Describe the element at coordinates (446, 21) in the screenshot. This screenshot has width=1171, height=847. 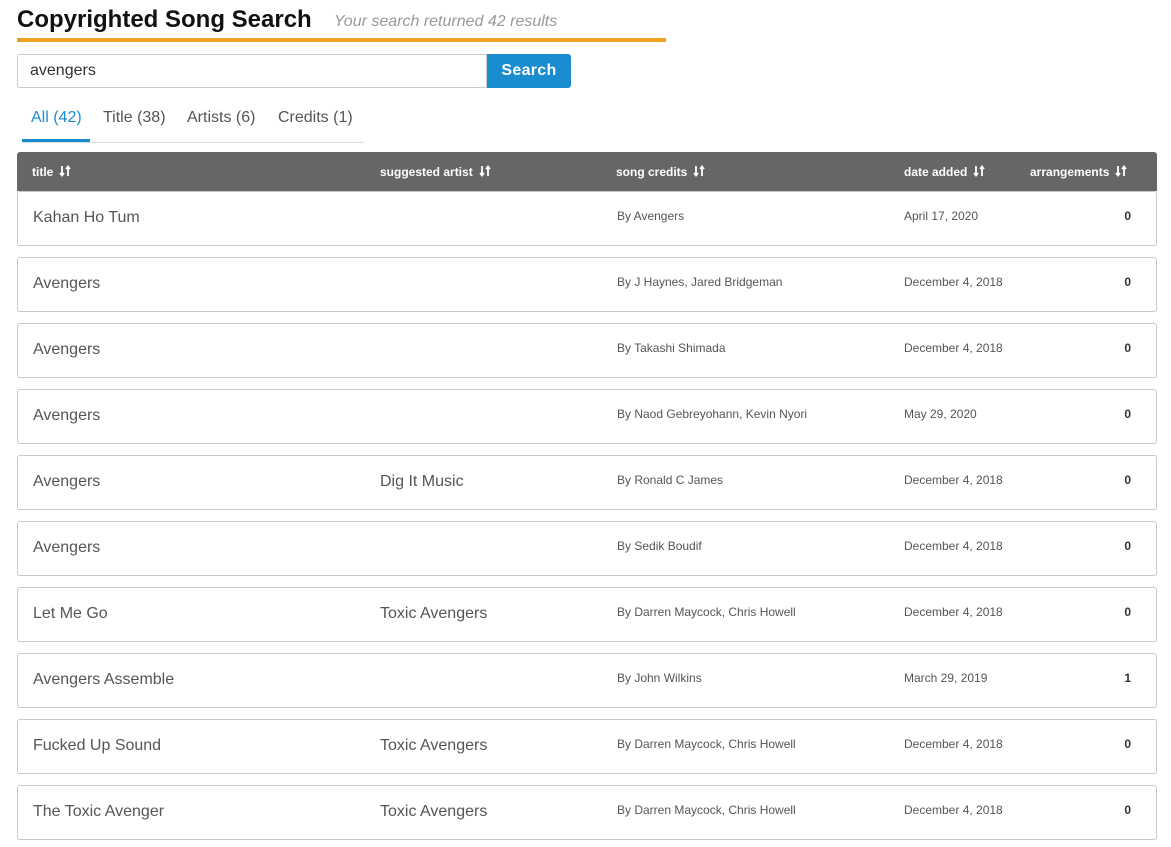
I see `results-count-text: Your search returned 42 results` at that location.